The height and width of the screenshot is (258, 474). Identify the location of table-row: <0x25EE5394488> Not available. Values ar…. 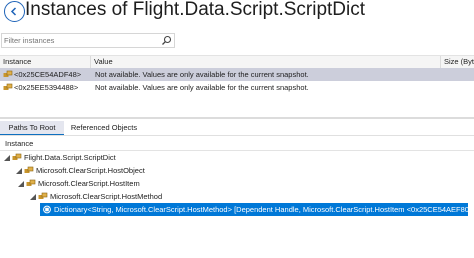
(237, 87).